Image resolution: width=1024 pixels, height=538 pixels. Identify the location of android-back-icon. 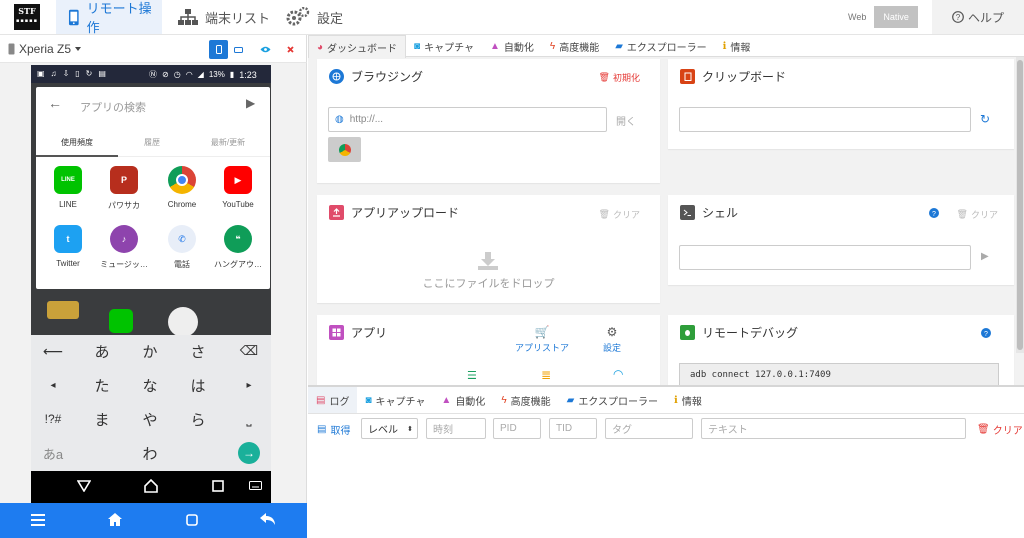
(84, 486).